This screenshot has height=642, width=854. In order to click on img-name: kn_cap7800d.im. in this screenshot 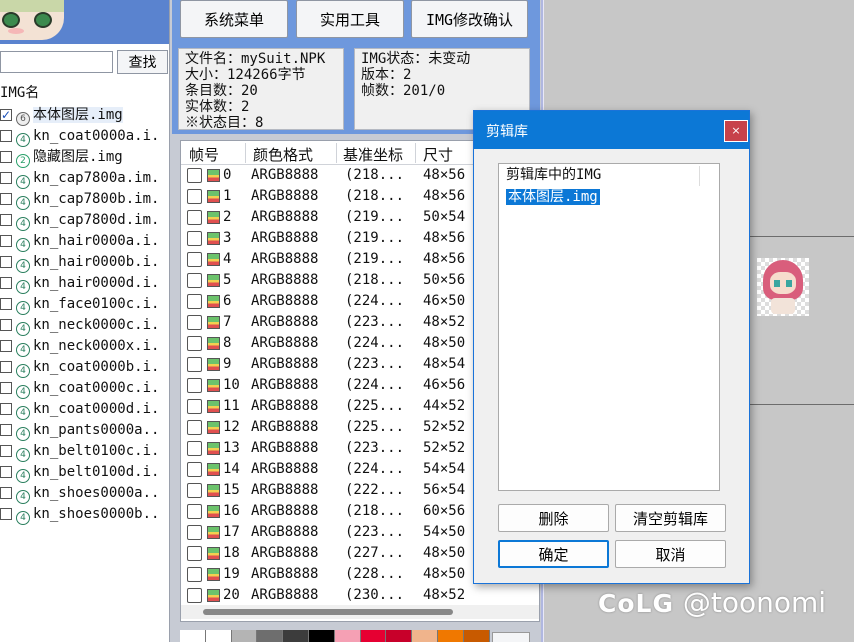, I will do `click(96, 220)`.